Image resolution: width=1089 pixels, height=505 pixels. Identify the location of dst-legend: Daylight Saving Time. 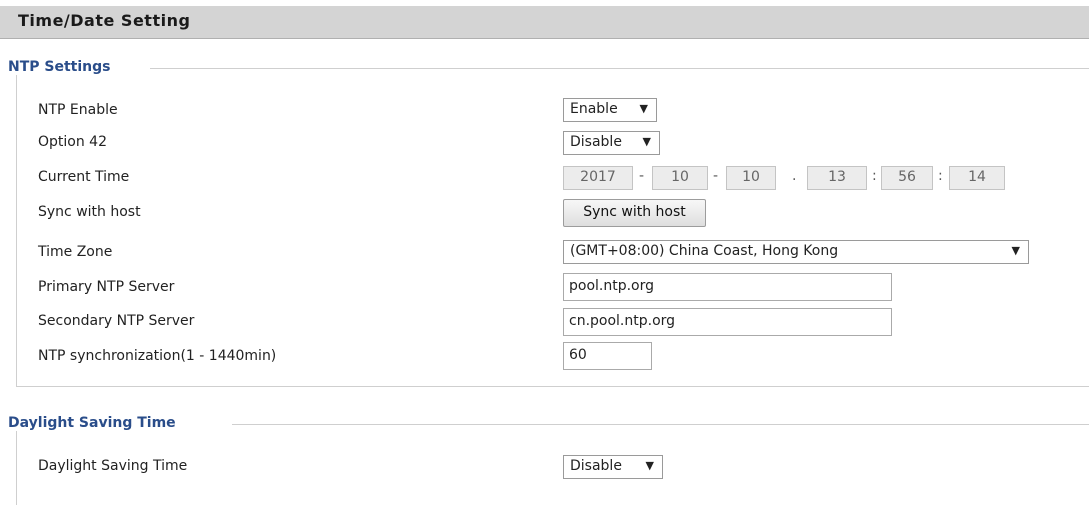
(97, 423).